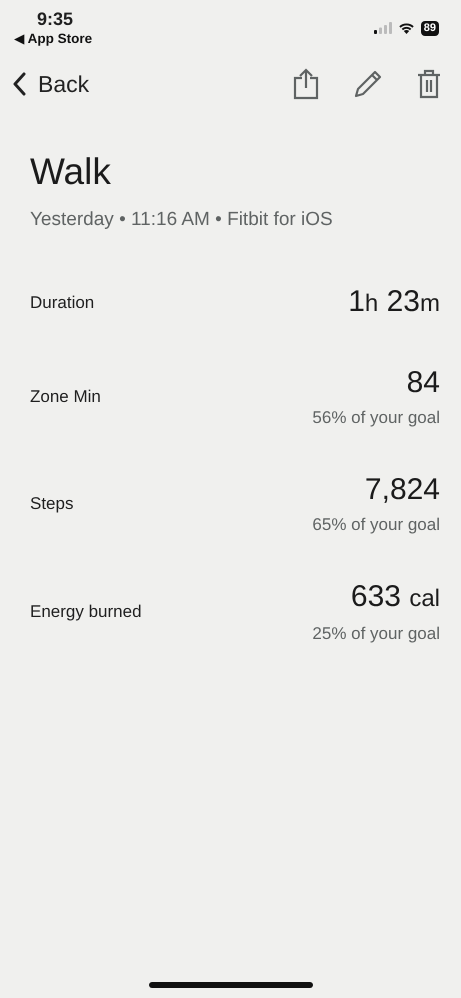 The width and height of the screenshot is (461, 998). Describe the element at coordinates (62, 303) in the screenshot. I see `metric-label: Duration` at that location.